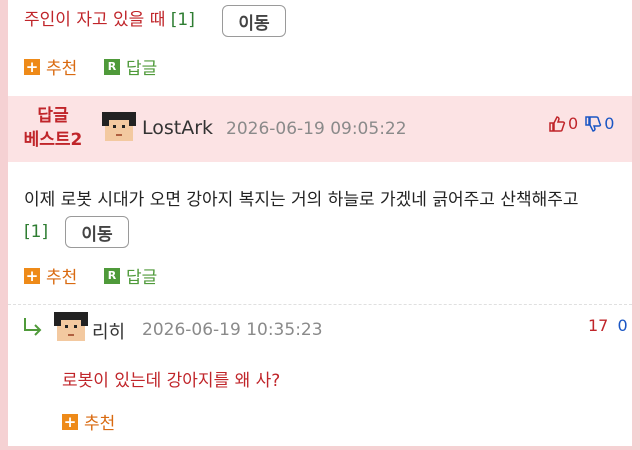  Describe the element at coordinates (581, 123) in the screenshot. I see `vote-box: 0 0` at that location.